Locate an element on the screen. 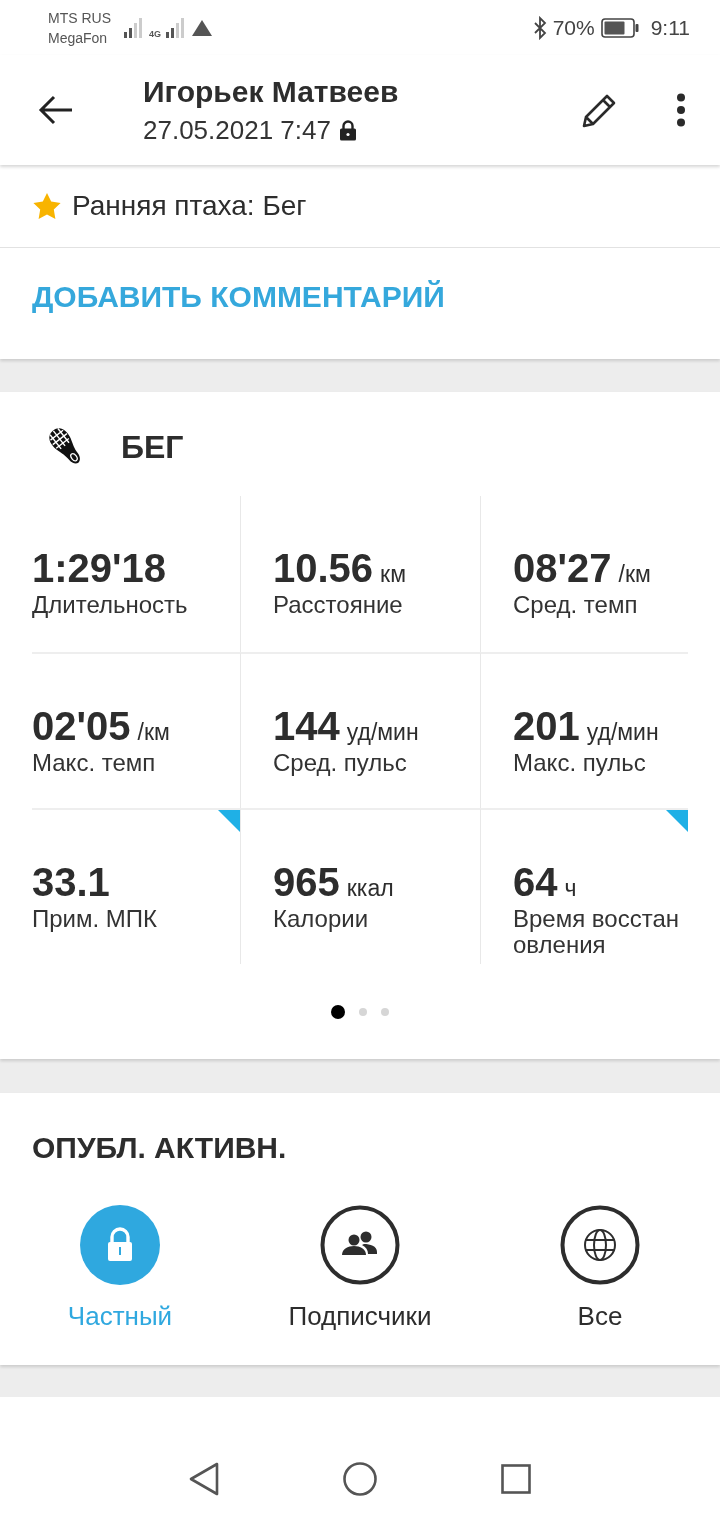 The image size is (720, 1520). stat-unit: км is located at coordinates (393, 574).